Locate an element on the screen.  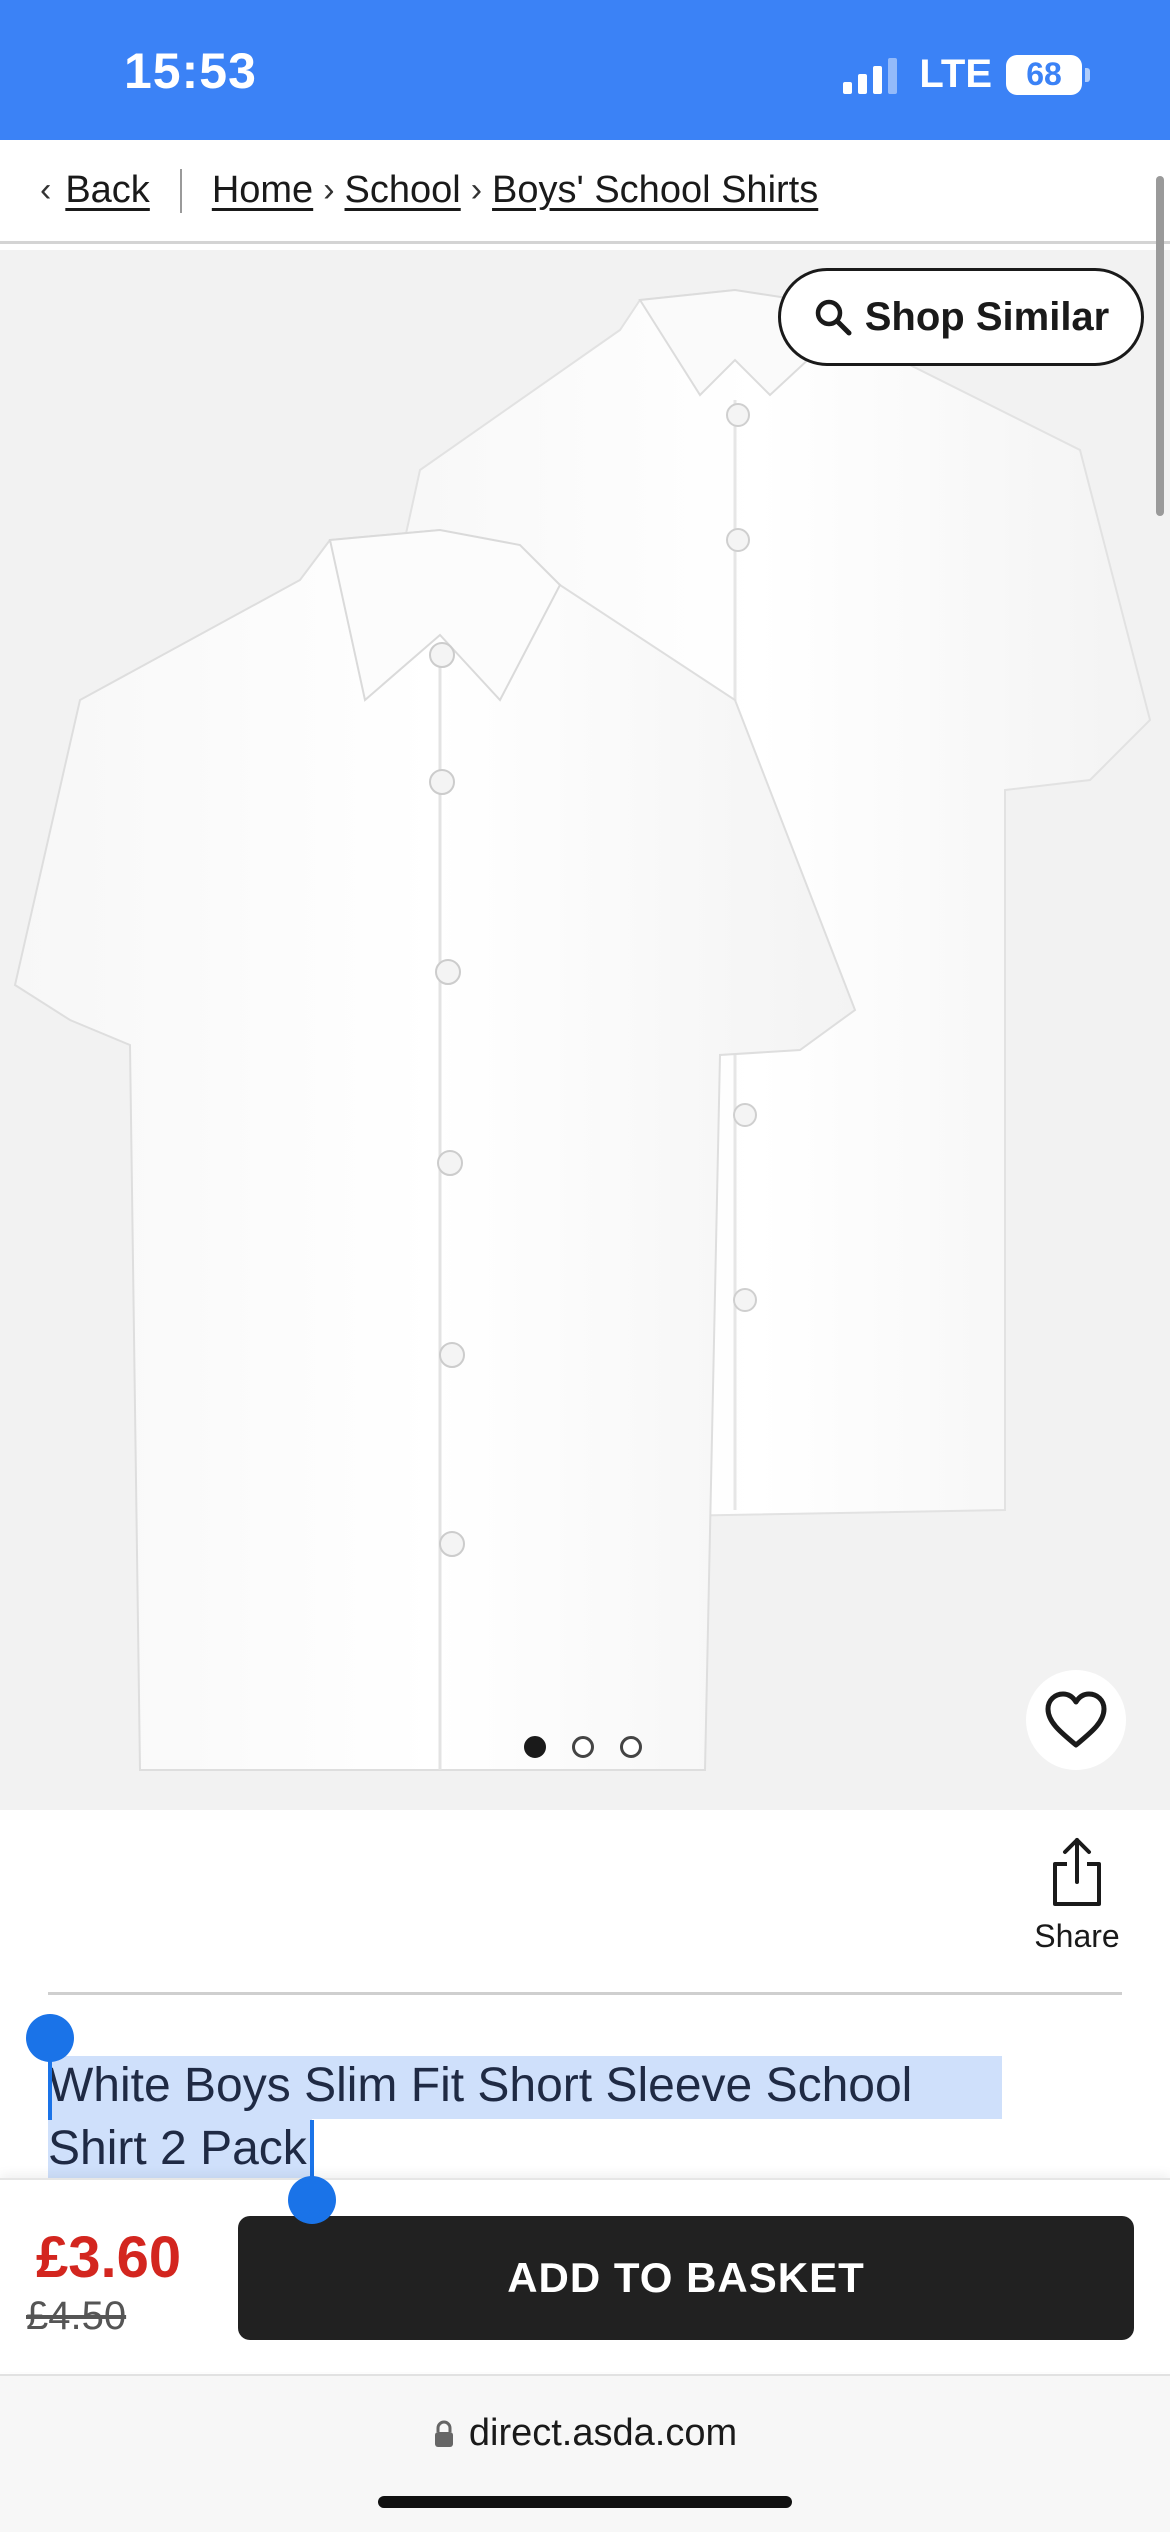
status-indicators: LTE 68 is located at coordinates (966, 74).